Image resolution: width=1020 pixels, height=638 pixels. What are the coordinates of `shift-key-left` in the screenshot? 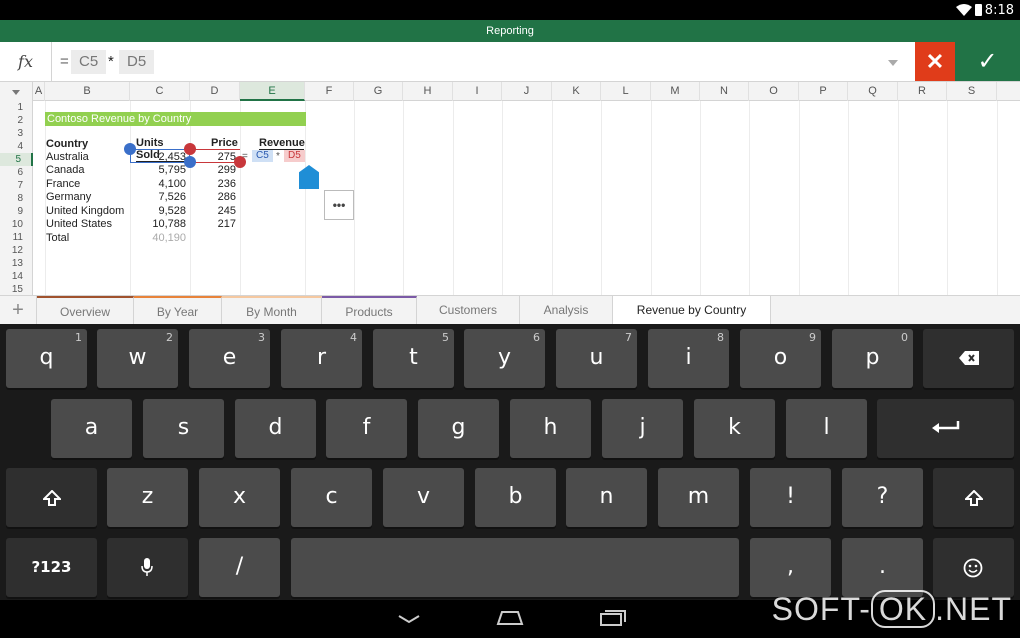 It's located at (51, 497).